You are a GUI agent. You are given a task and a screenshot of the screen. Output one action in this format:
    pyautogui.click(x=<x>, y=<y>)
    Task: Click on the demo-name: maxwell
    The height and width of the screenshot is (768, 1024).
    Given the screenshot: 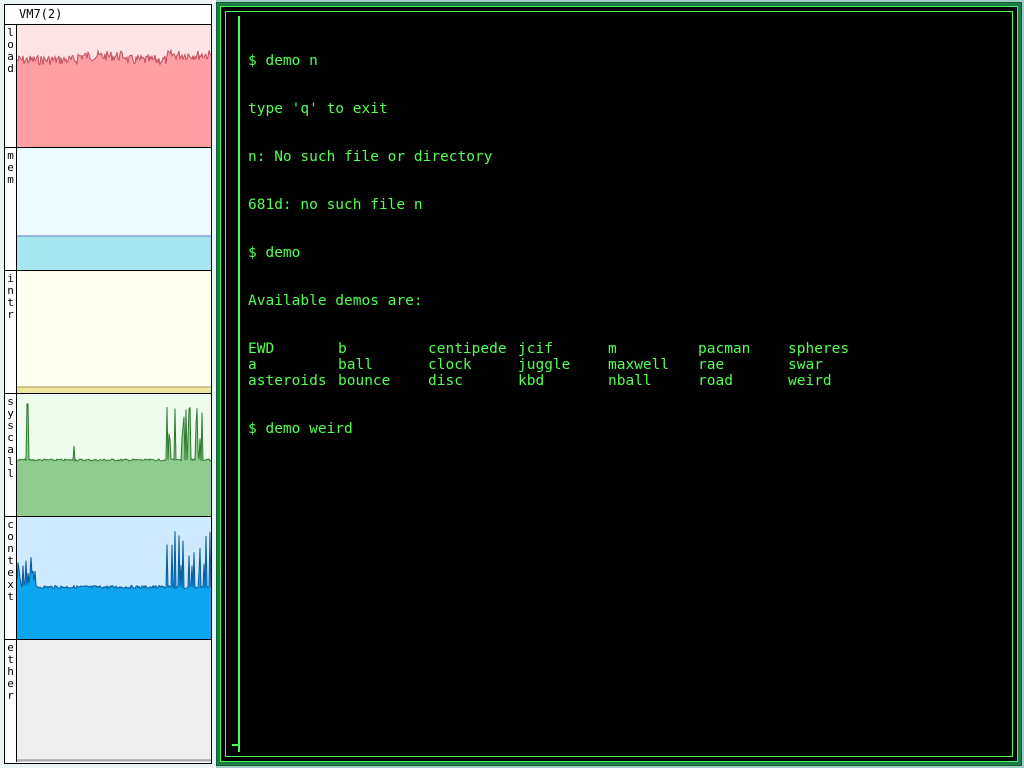 What is the action you would take?
    pyautogui.click(x=639, y=365)
    